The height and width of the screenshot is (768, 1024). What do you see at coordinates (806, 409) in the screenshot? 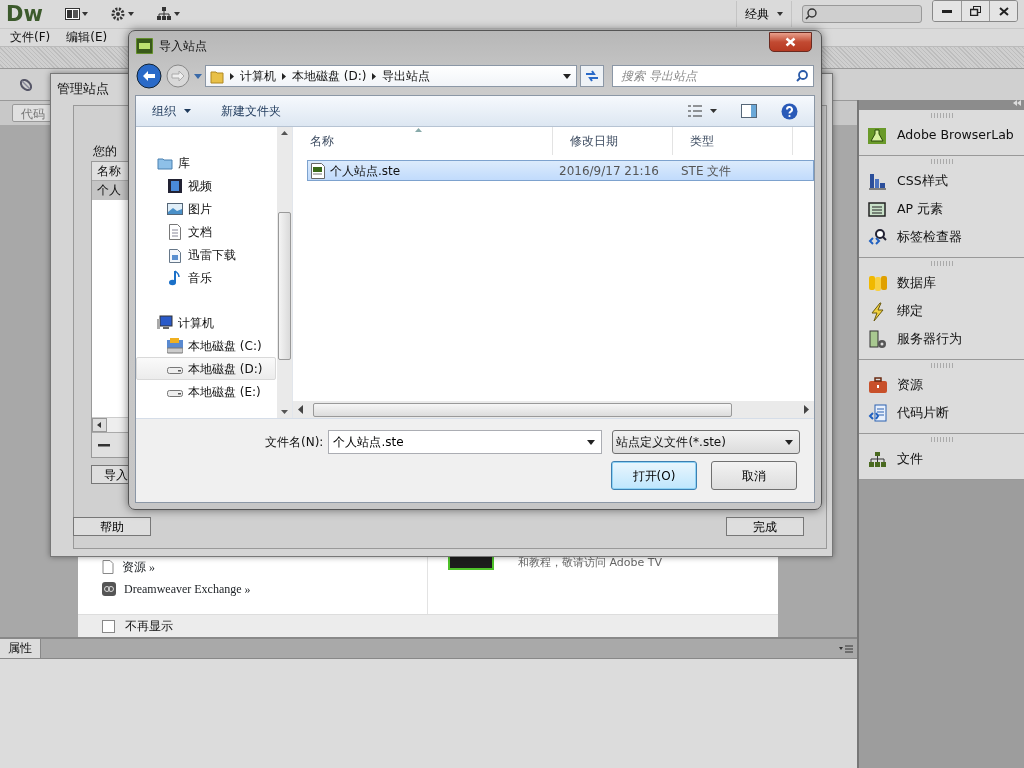
I see `scroll-right-icon` at bounding box center [806, 409].